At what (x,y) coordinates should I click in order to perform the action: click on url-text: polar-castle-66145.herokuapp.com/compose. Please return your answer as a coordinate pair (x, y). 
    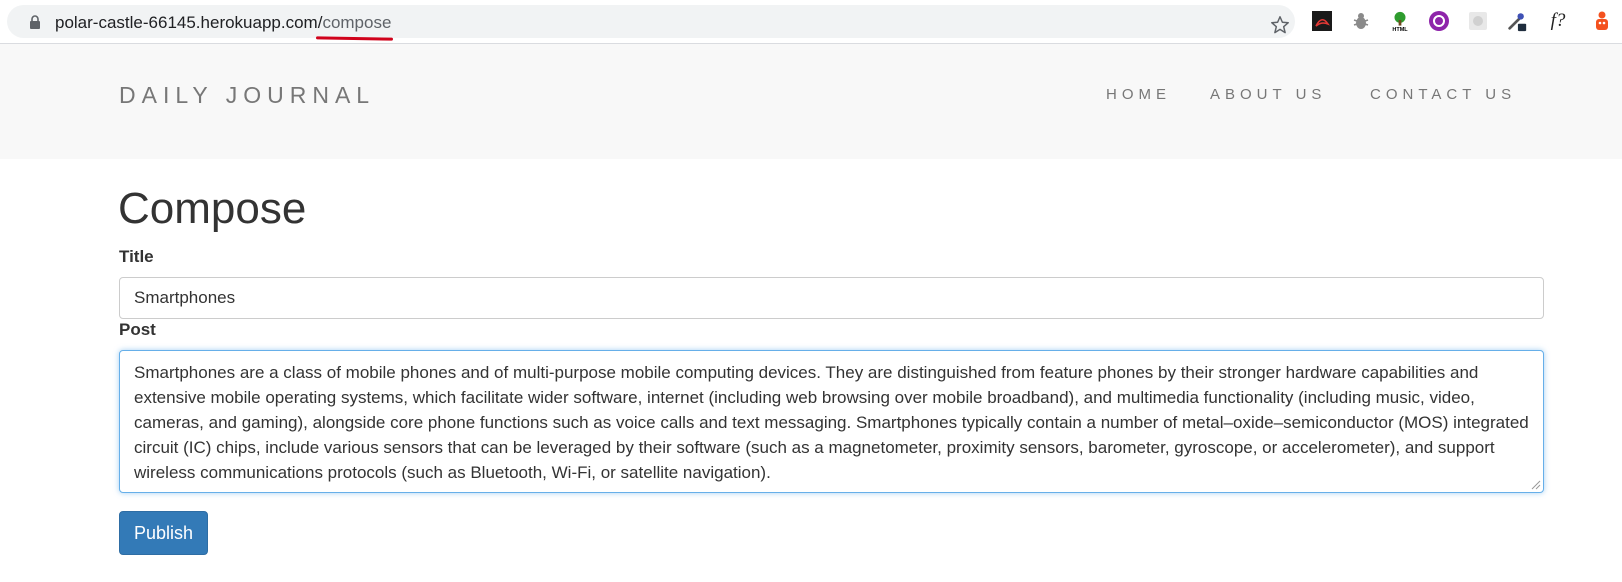
    Looking at the image, I should click on (223, 23).